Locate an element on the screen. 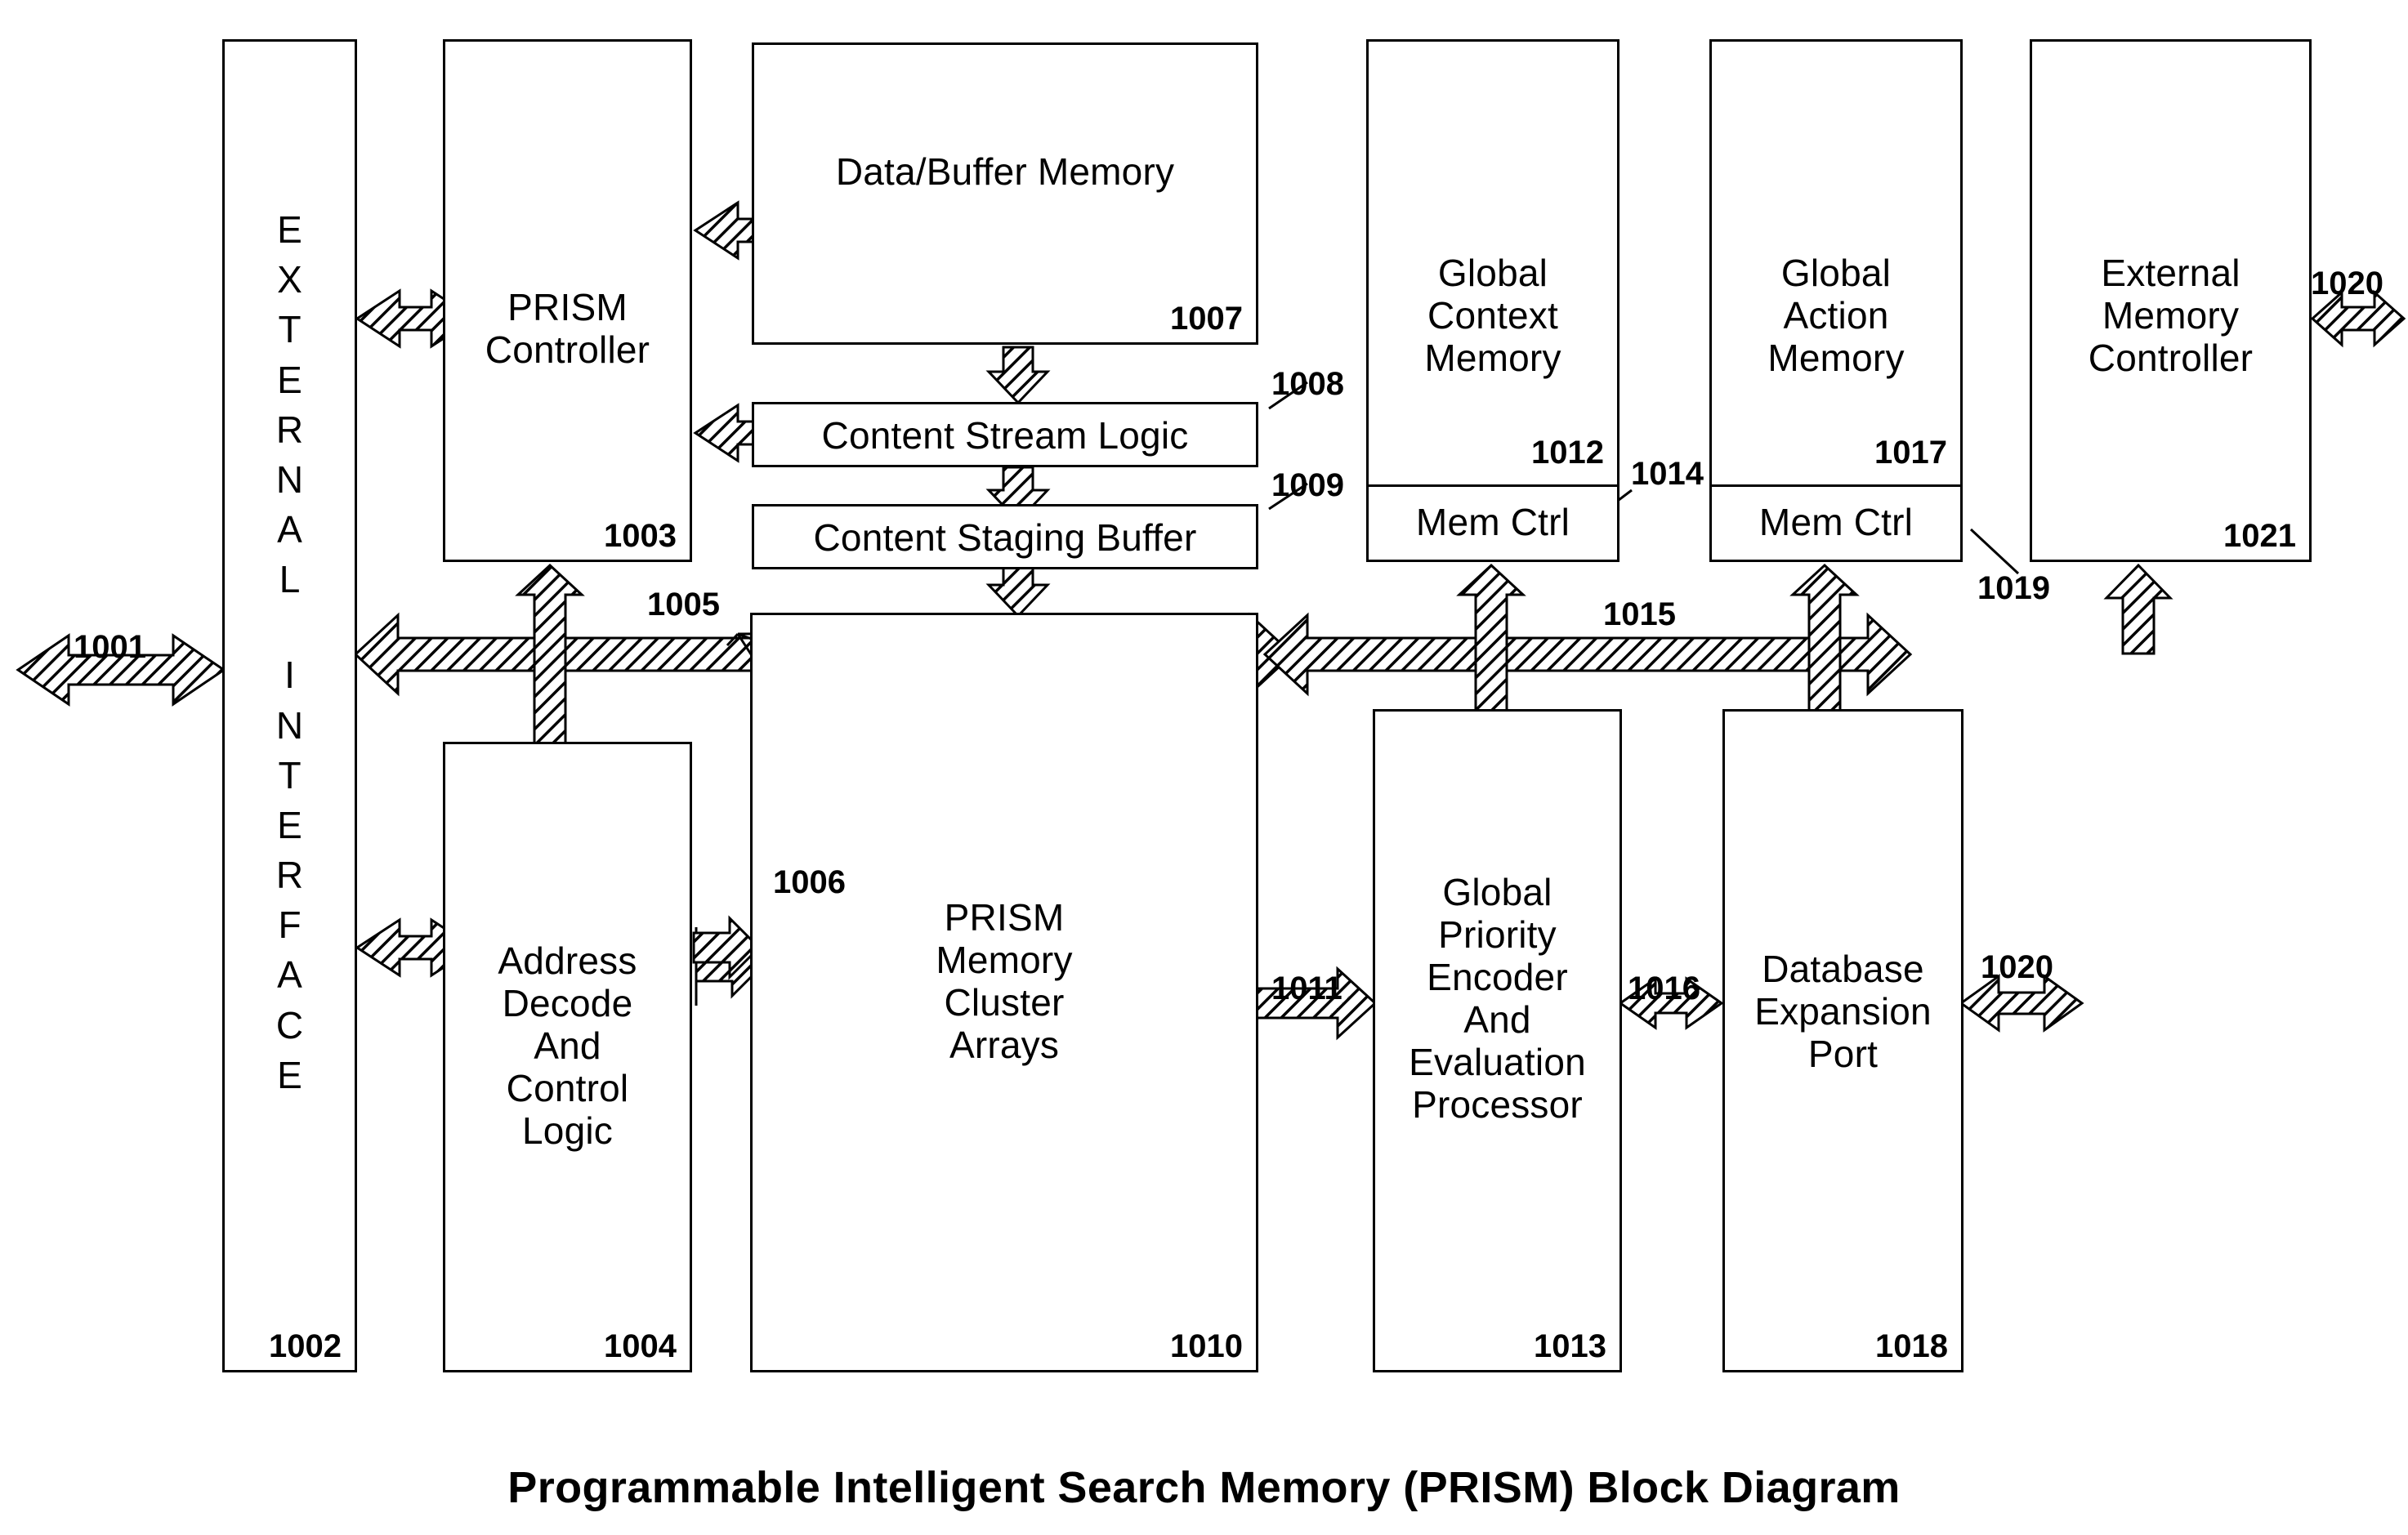 The image size is (2408, 1535). ref-1014: 1014 is located at coordinates (1667, 474).